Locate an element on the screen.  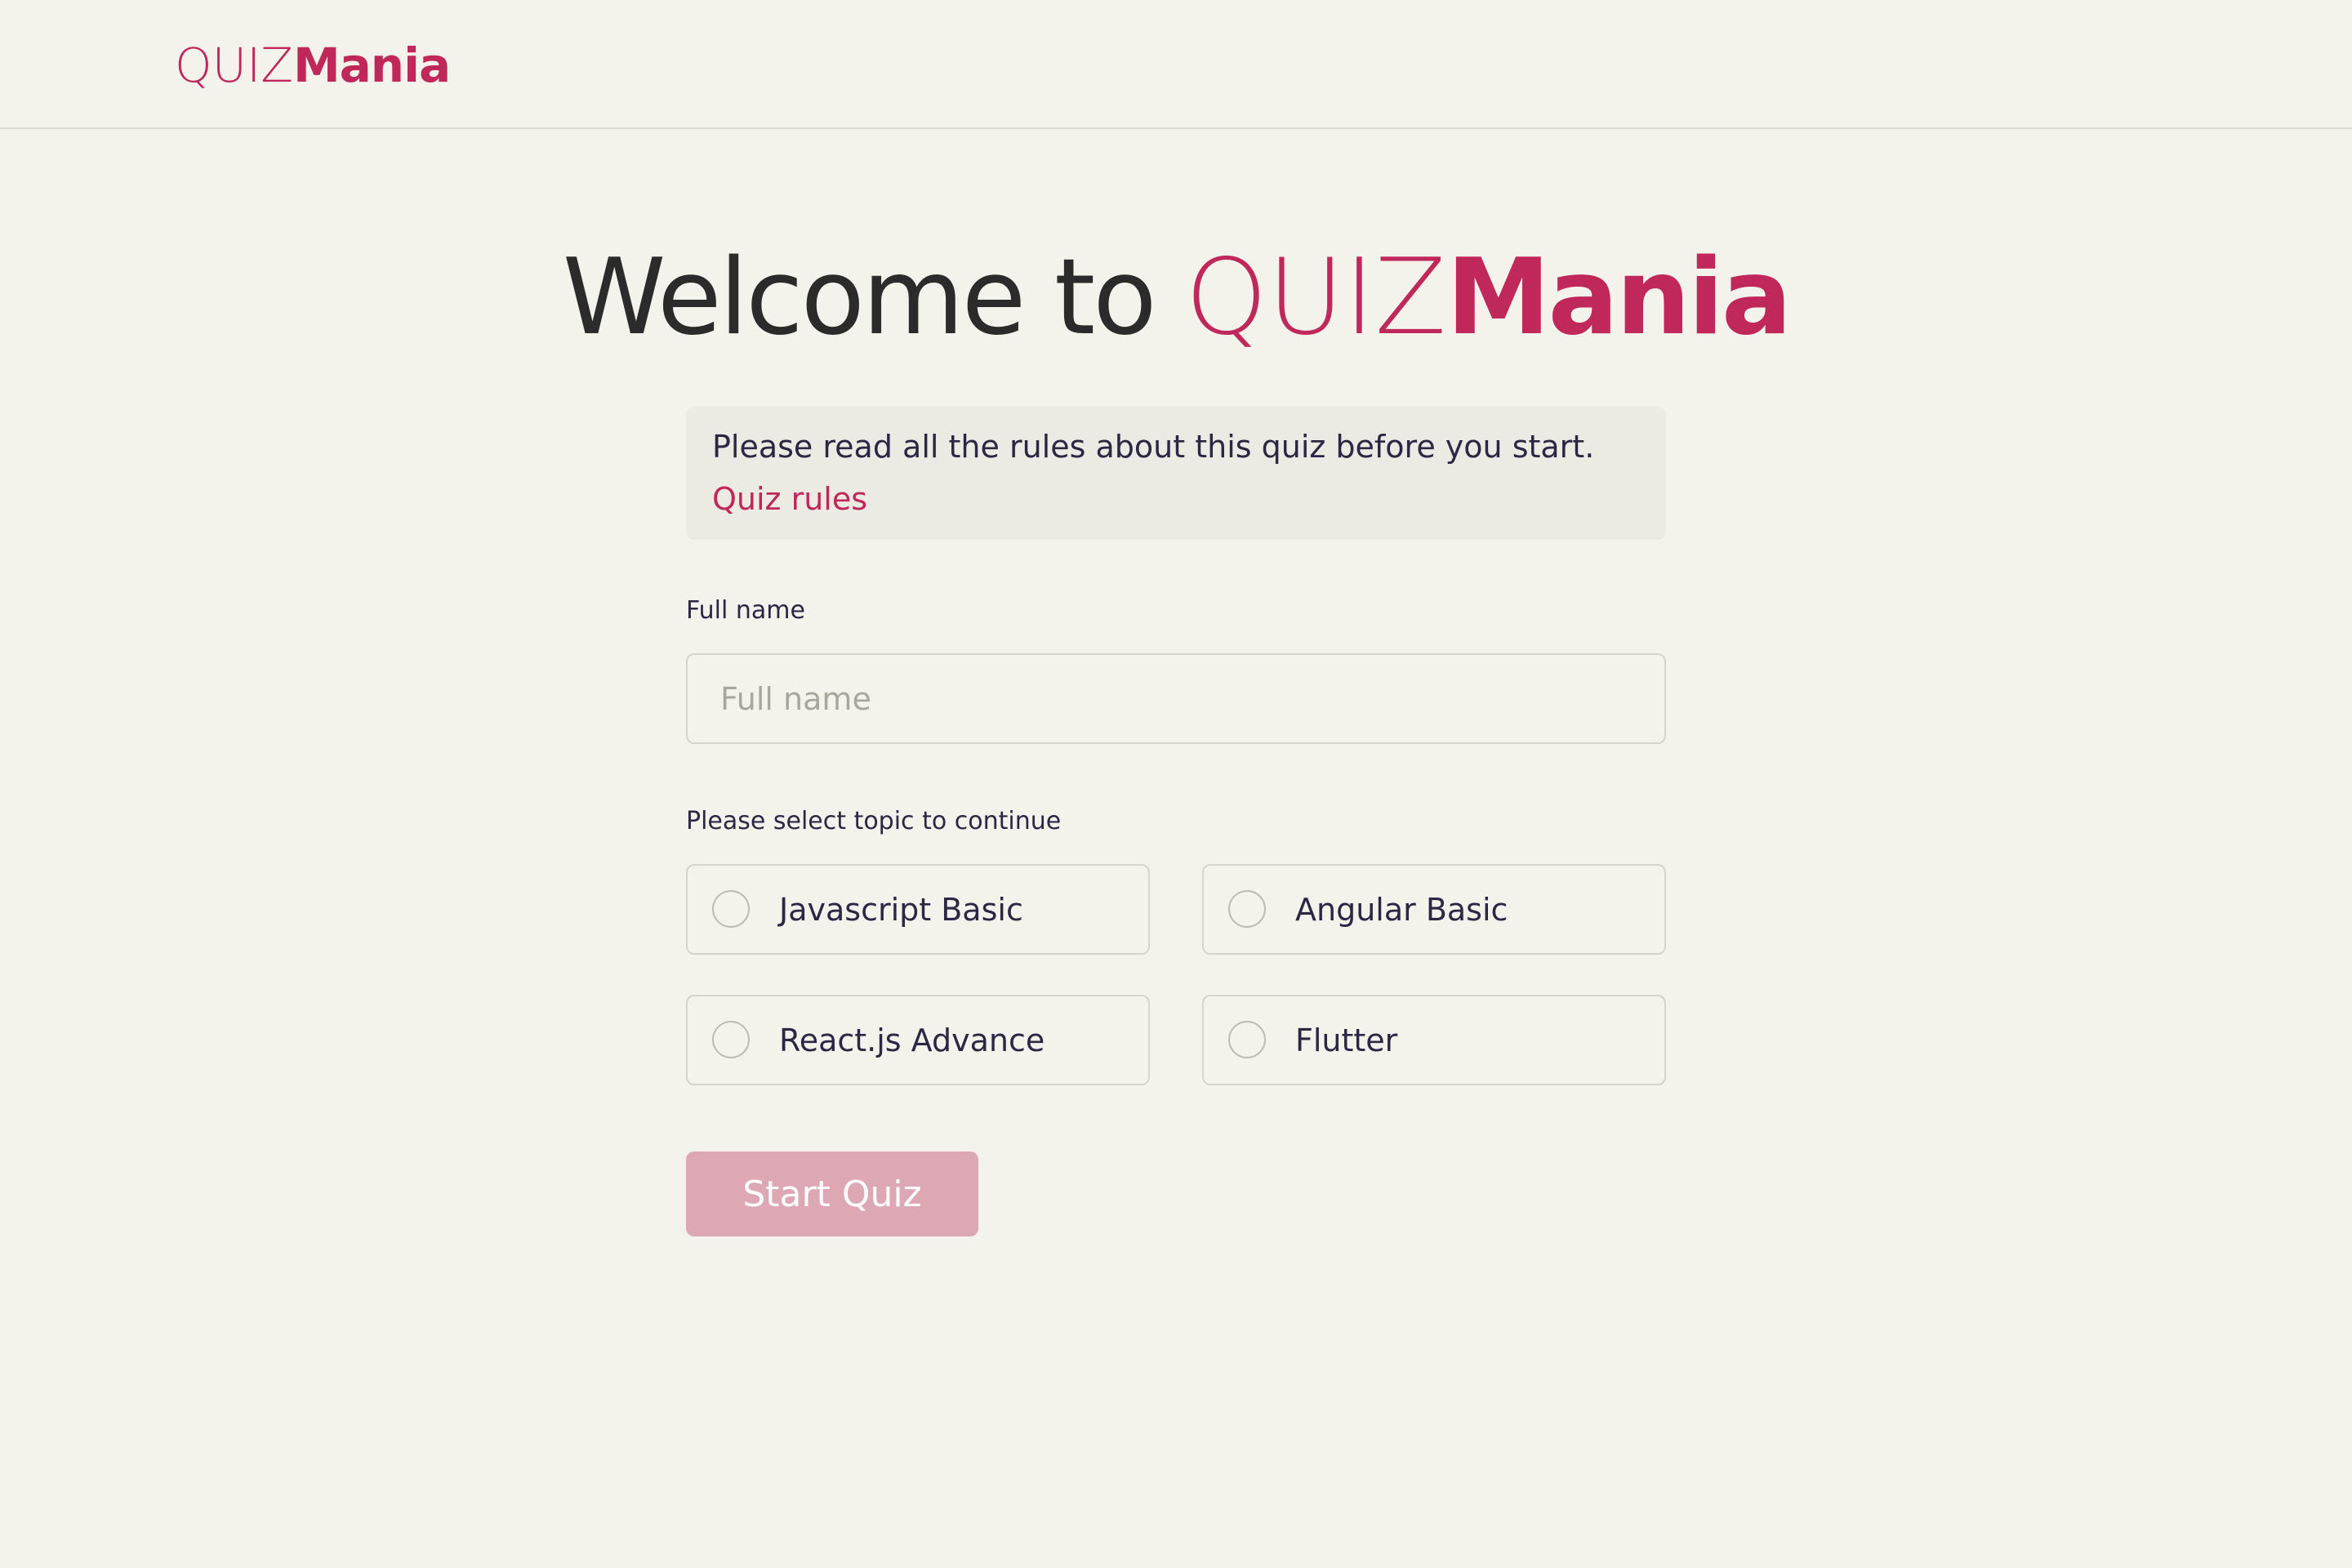
topic-select-label: Please select topic to continue is located at coordinates (874, 821).